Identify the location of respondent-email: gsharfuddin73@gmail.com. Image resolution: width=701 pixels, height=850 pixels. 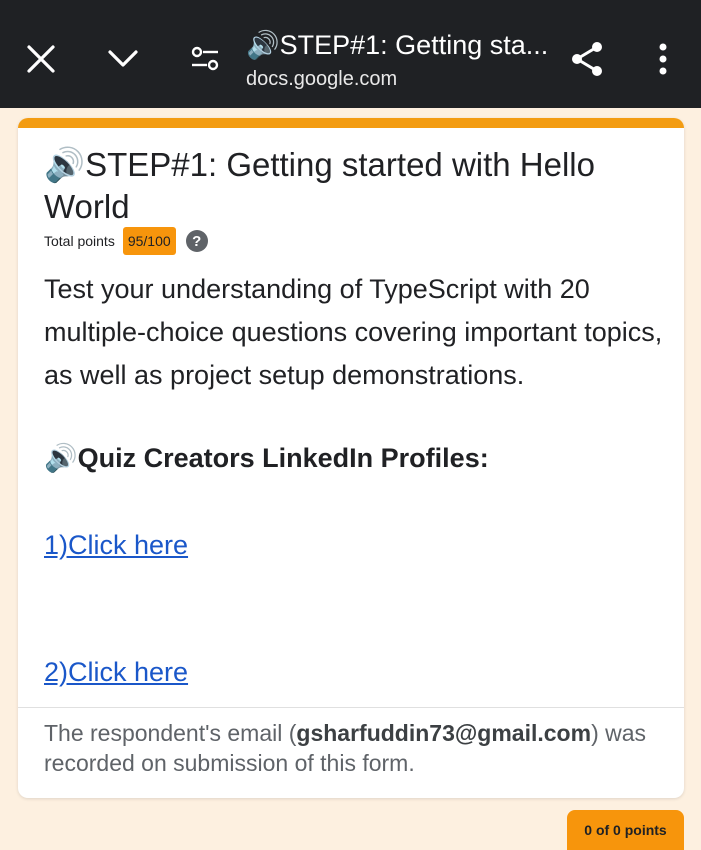
(444, 733).